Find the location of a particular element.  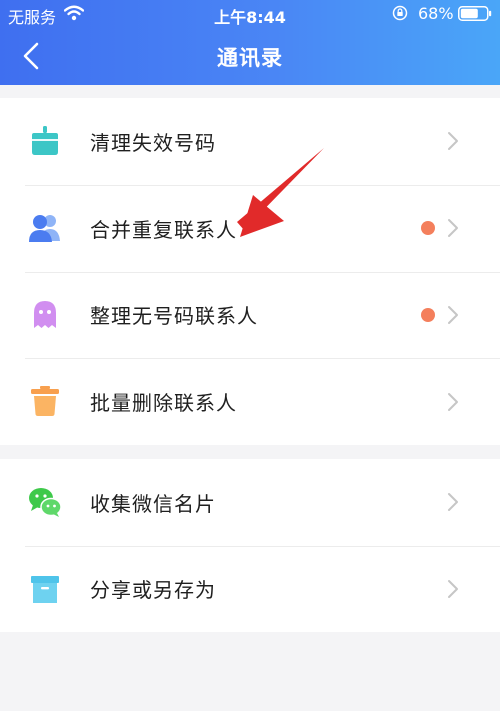

menu-item-label: 批量删除联系人 is located at coordinates (163, 403).